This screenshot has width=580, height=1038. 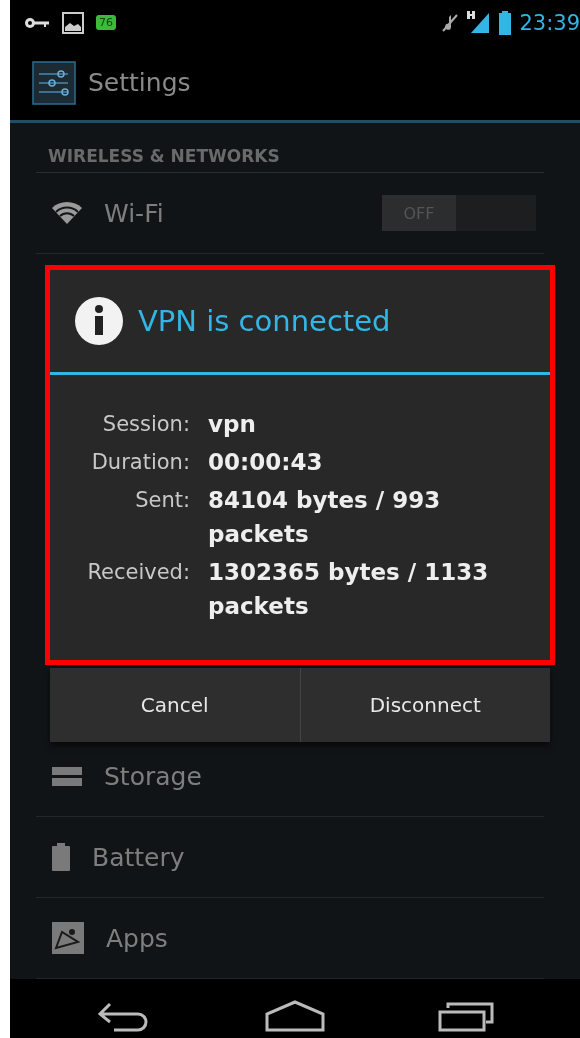 What do you see at coordinates (139, 82) in the screenshot?
I see `app-title: Settings` at bounding box center [139, 82].